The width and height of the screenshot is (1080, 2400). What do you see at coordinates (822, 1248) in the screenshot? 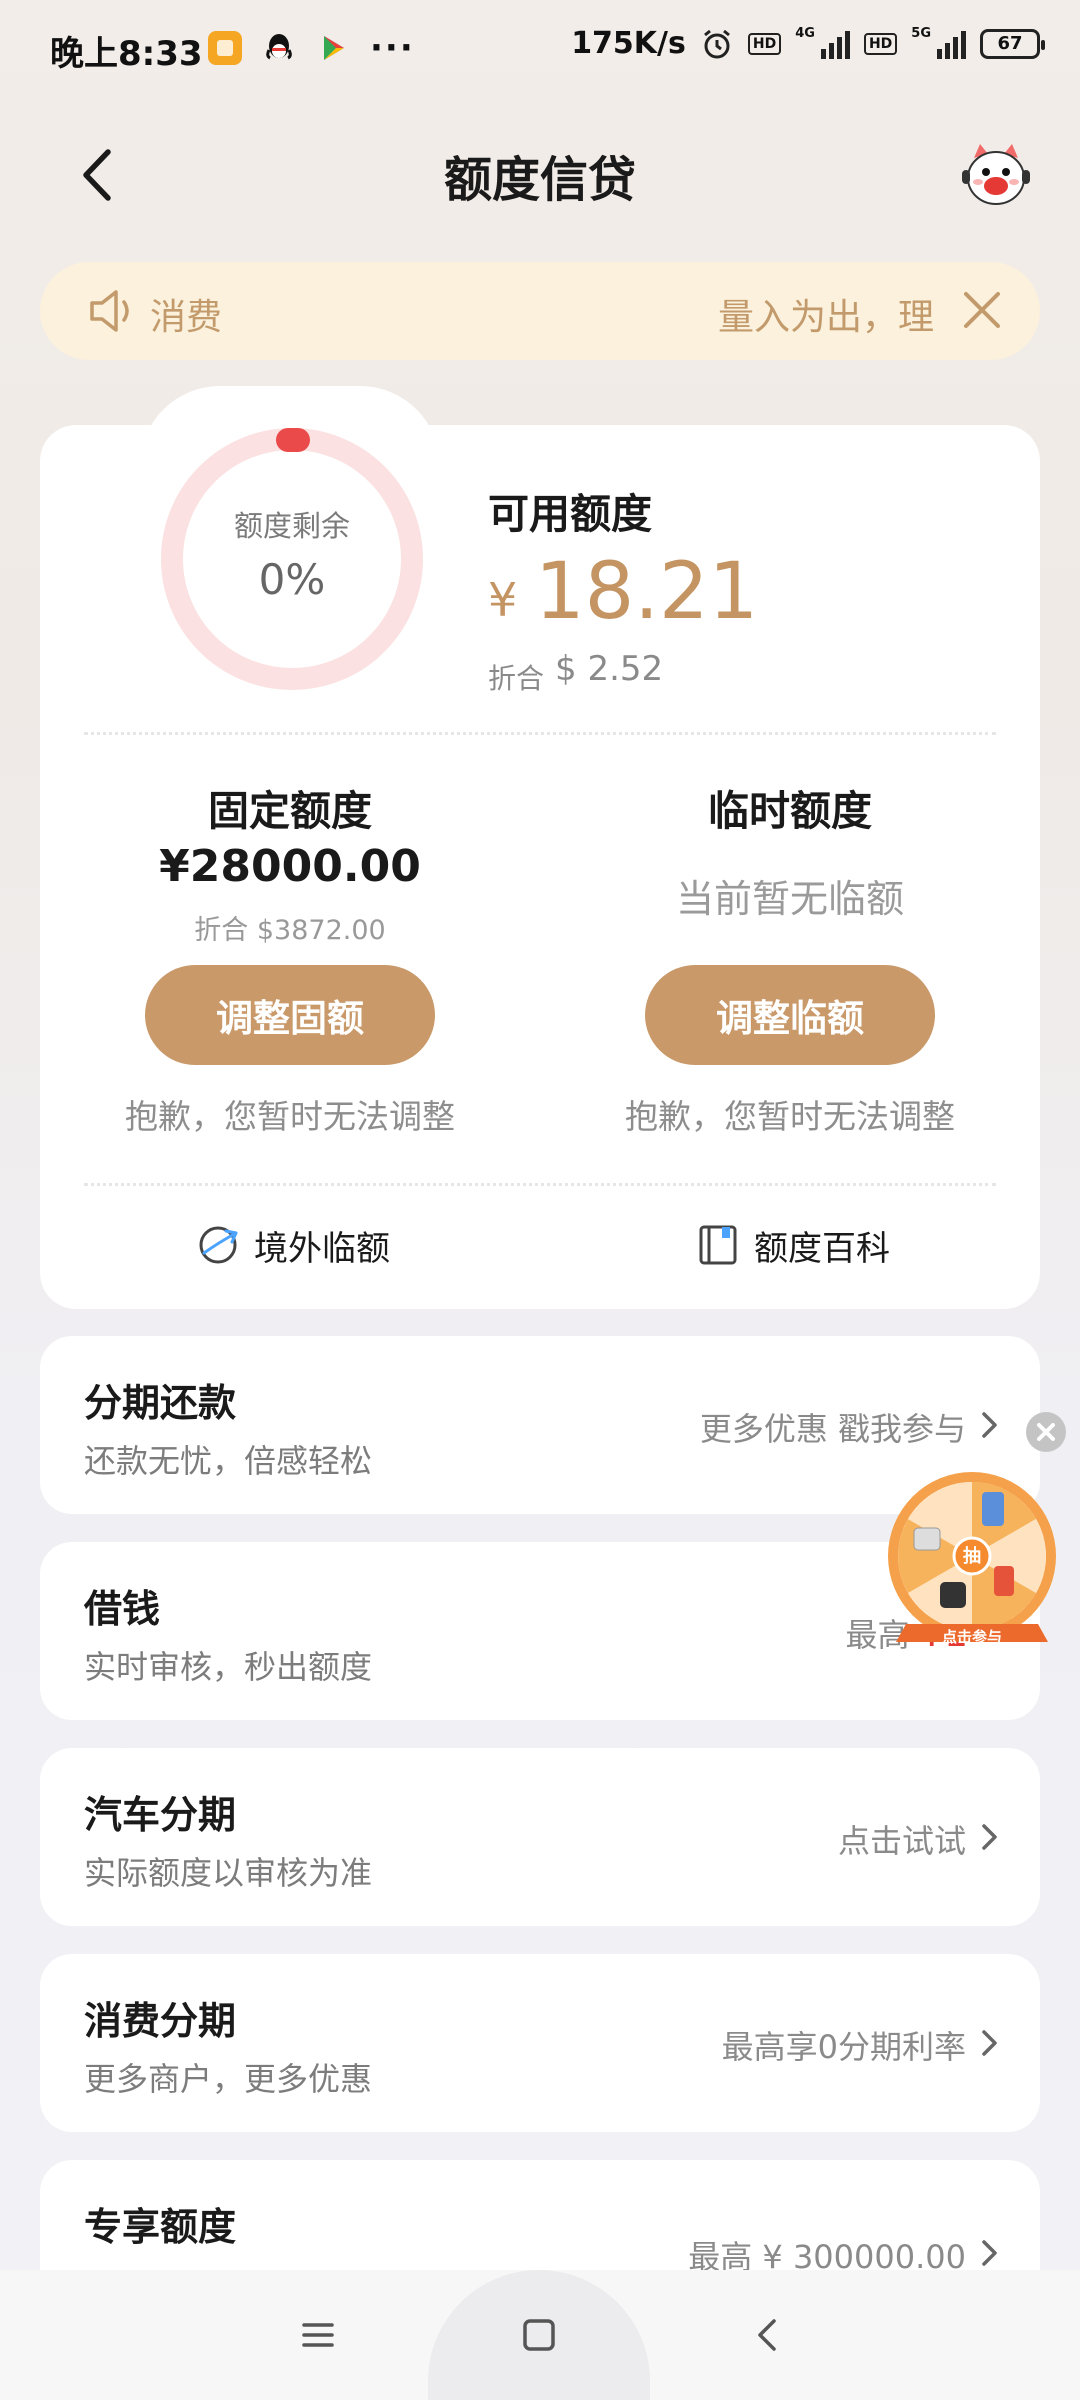
I see `quota-wiki-label: 额度百科` at bounding box center [822, 1248].